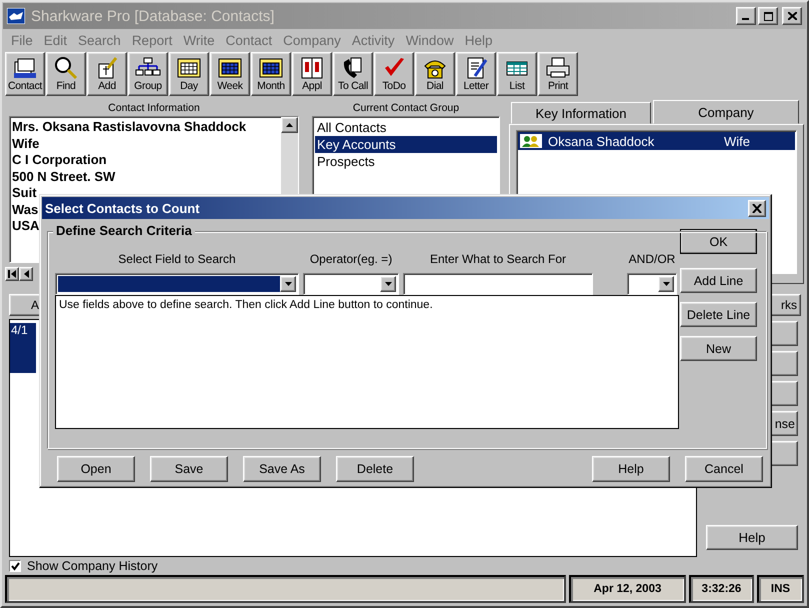 The height and width of the screenshot is (608, 809). What do you see at coordinates (394, 74) in the screenshot?
I see `toolbar-button: ToDo` at bounding box center [394, 74].